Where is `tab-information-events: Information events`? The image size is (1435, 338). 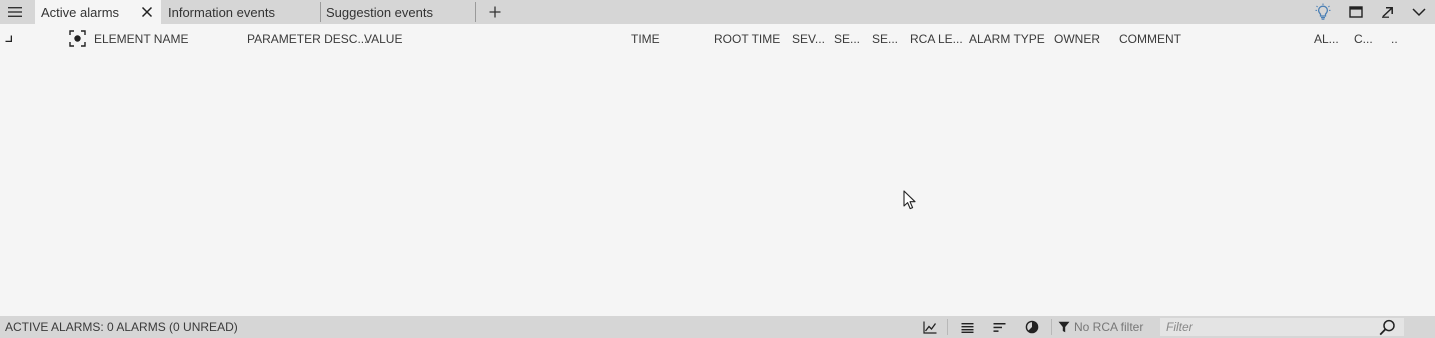
tab-information-events: Information events is located at coordinates (241, 12).